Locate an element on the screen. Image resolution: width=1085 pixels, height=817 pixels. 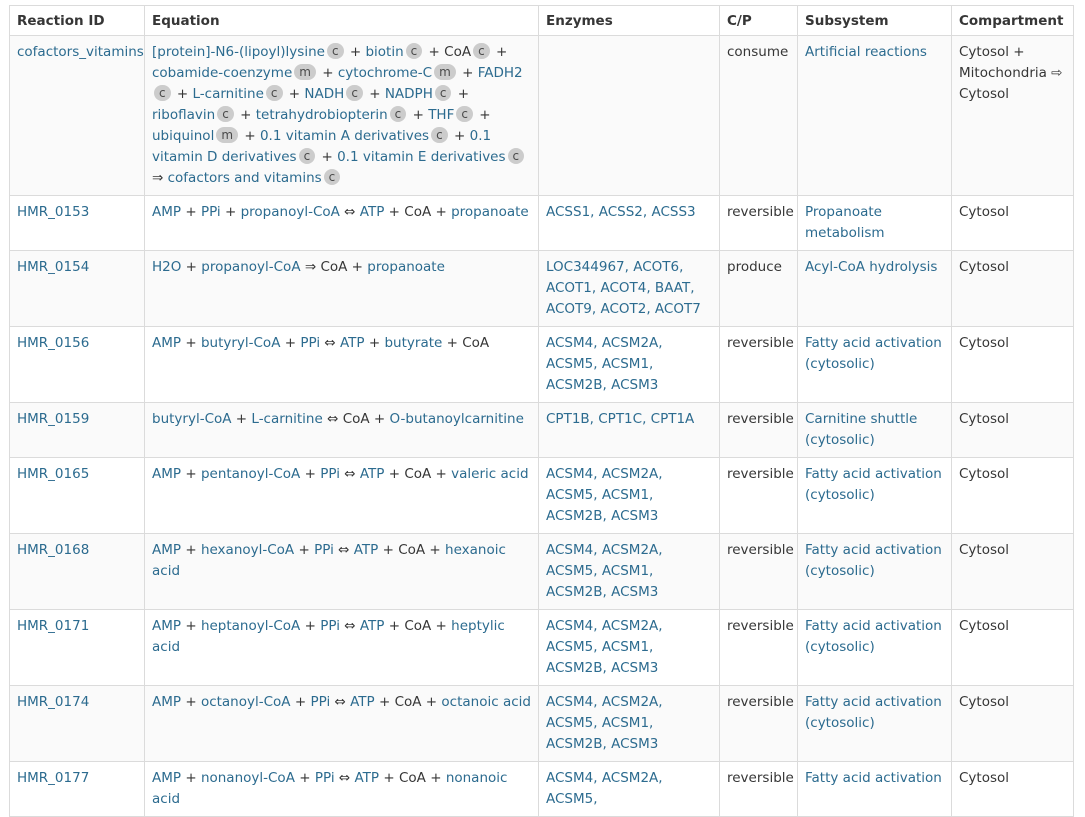
enzymes-cell: ACSM4, ACSM2A, ACSM5, is located at coordinates (629, 789).